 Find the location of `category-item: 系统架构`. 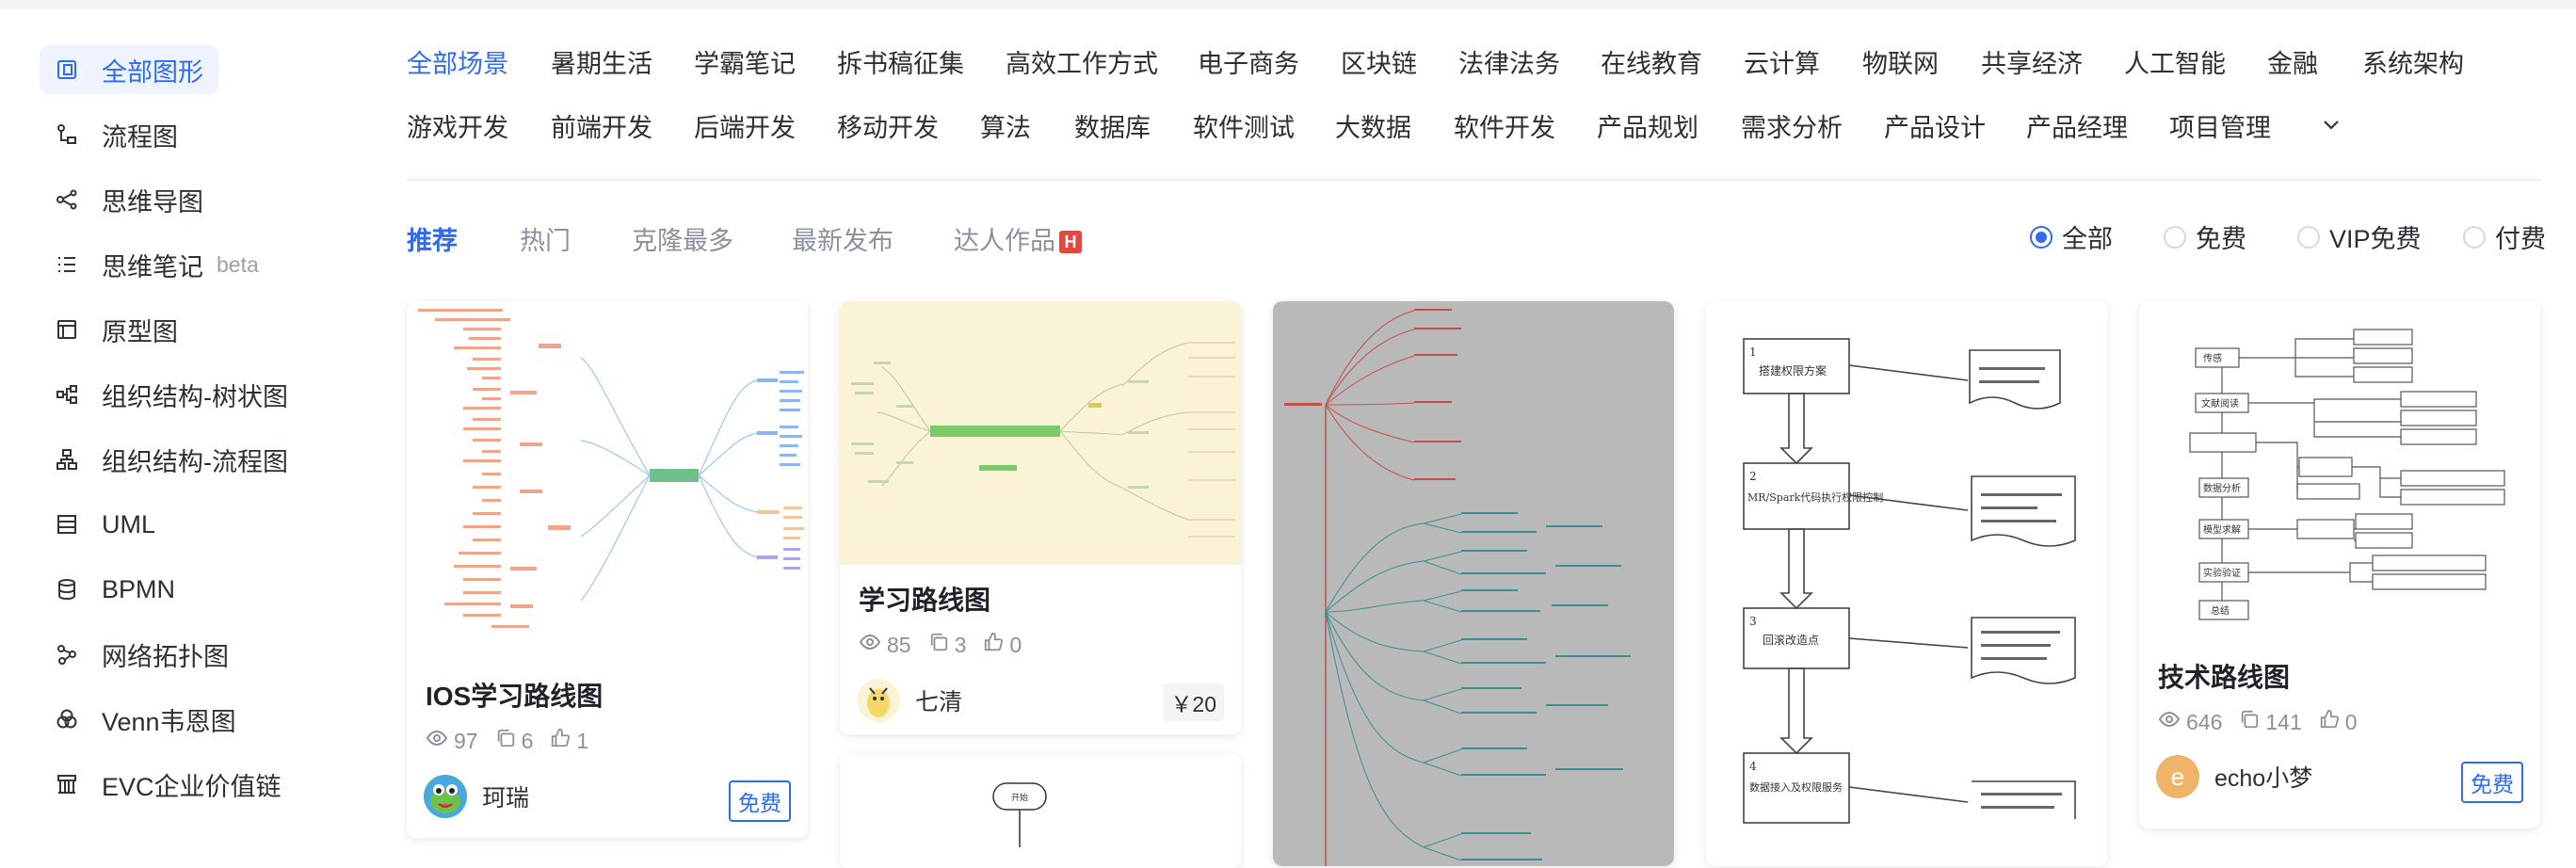

category-item: 系统架构 is located at coordinates (2413, 61).